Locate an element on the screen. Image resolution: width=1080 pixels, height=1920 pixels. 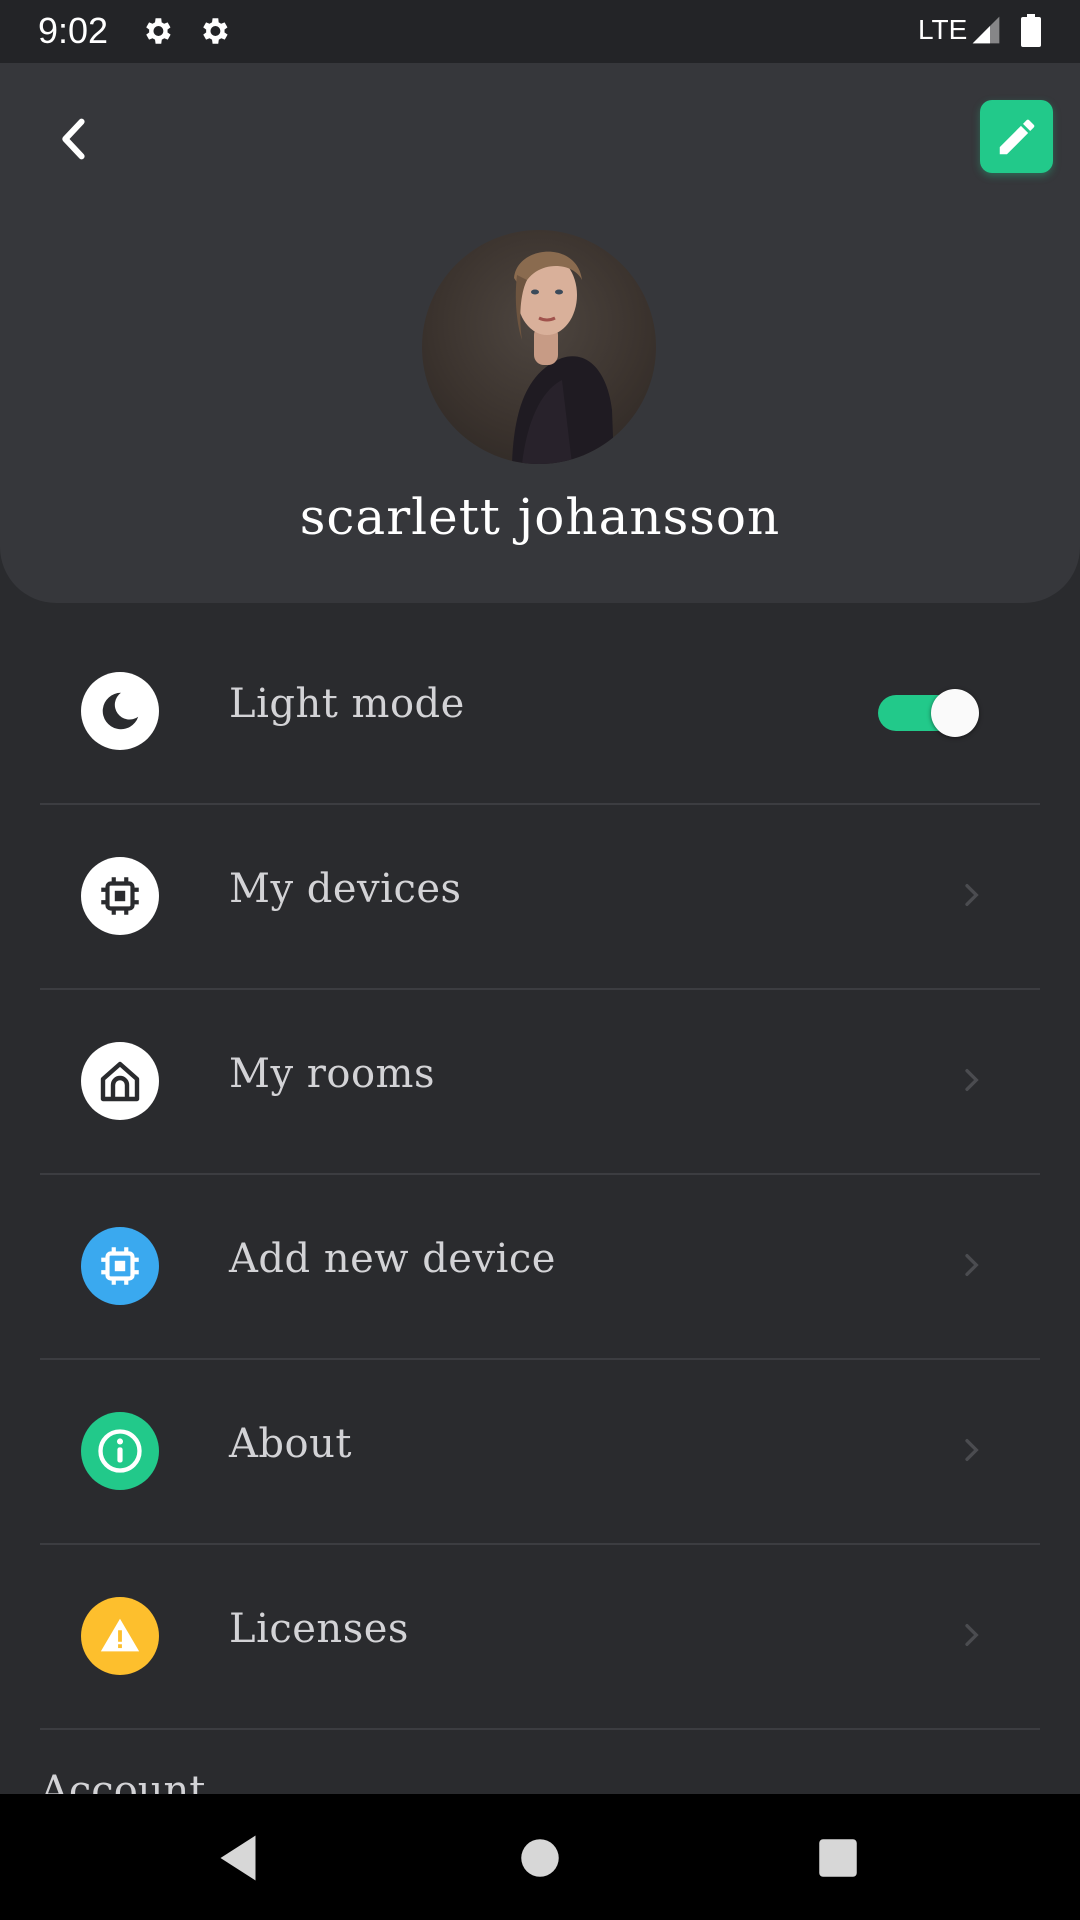
menu-item-label: Light mode is located at coordinates (347, 704).